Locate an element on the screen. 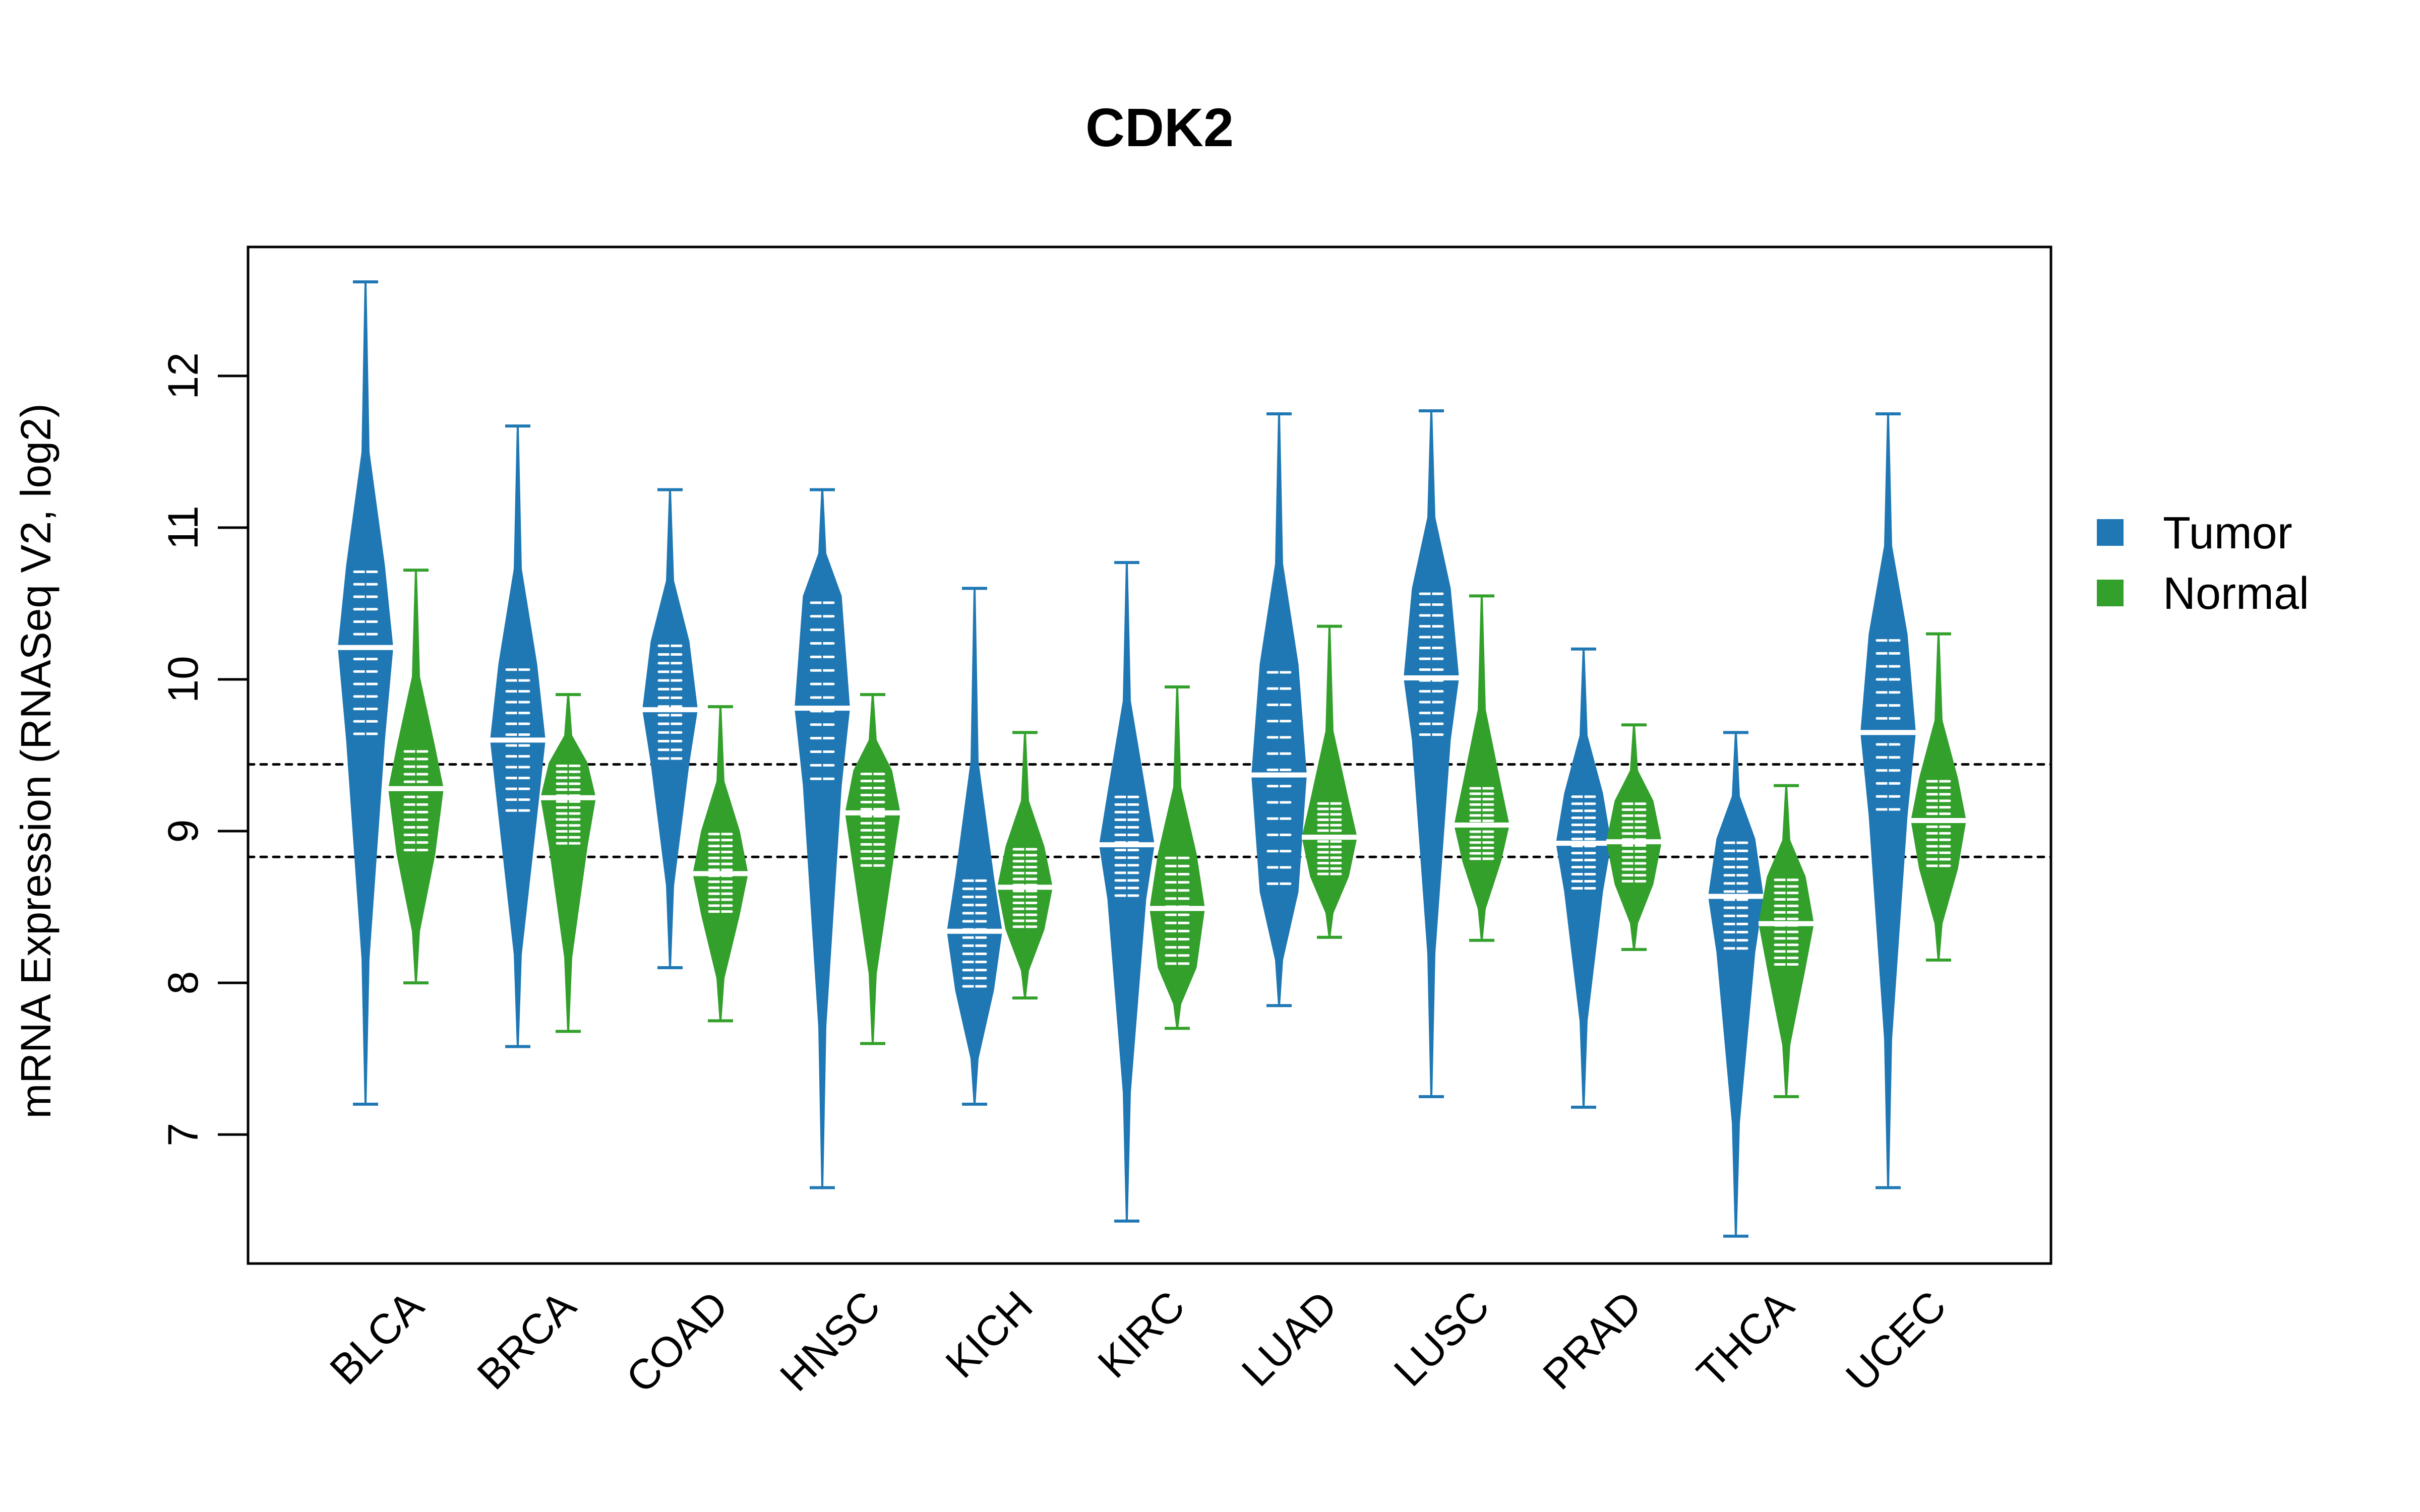  legend-label-normal: Normal is located at coordinates (2236, 594).